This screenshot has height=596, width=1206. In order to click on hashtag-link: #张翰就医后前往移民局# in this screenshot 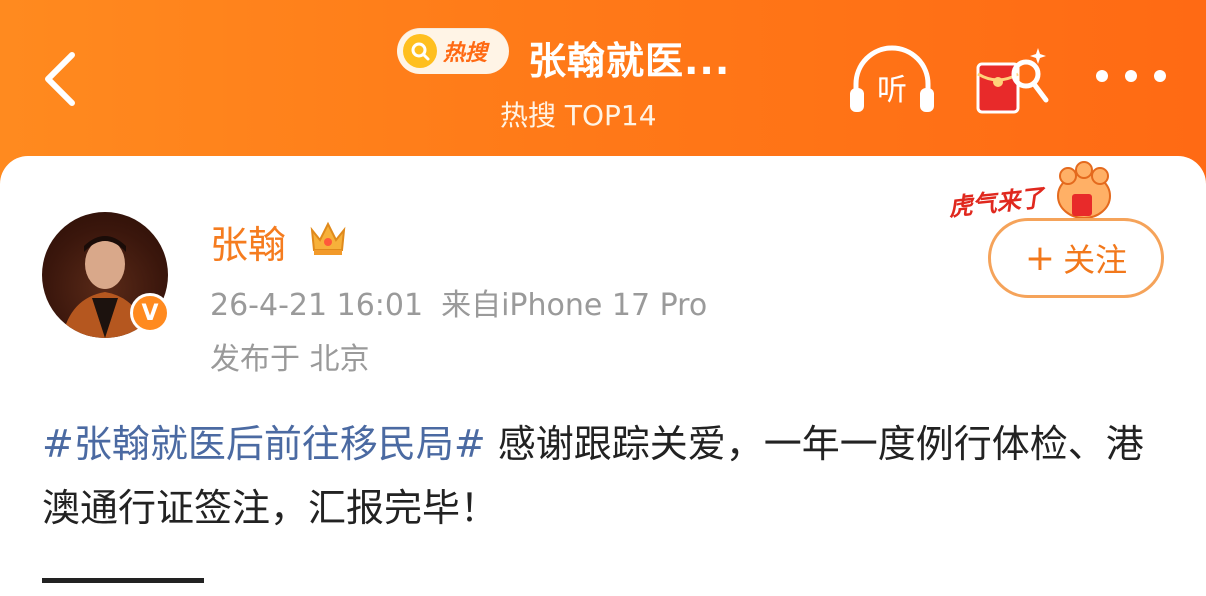, I will do `click(264, 444)`.